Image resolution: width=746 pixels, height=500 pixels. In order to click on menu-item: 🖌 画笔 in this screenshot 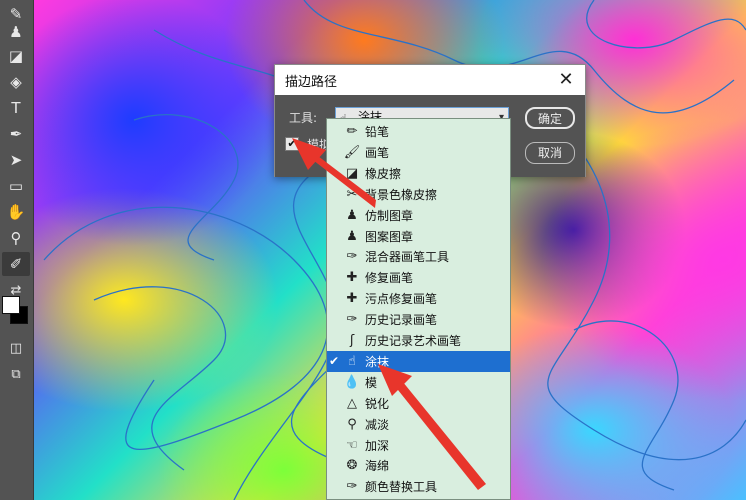, I will do `click(418, 152)`.